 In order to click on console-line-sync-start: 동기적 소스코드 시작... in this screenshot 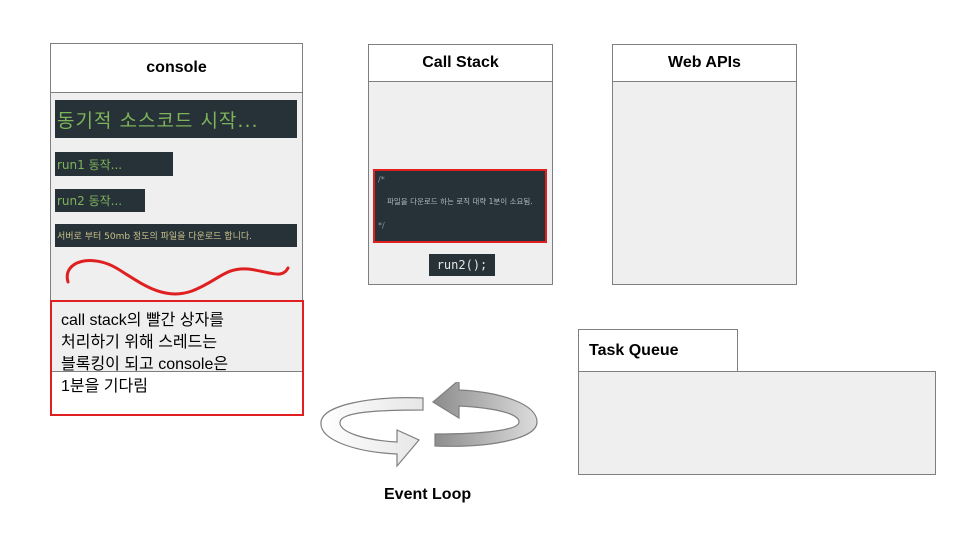, I will do `click(176, 119)`.